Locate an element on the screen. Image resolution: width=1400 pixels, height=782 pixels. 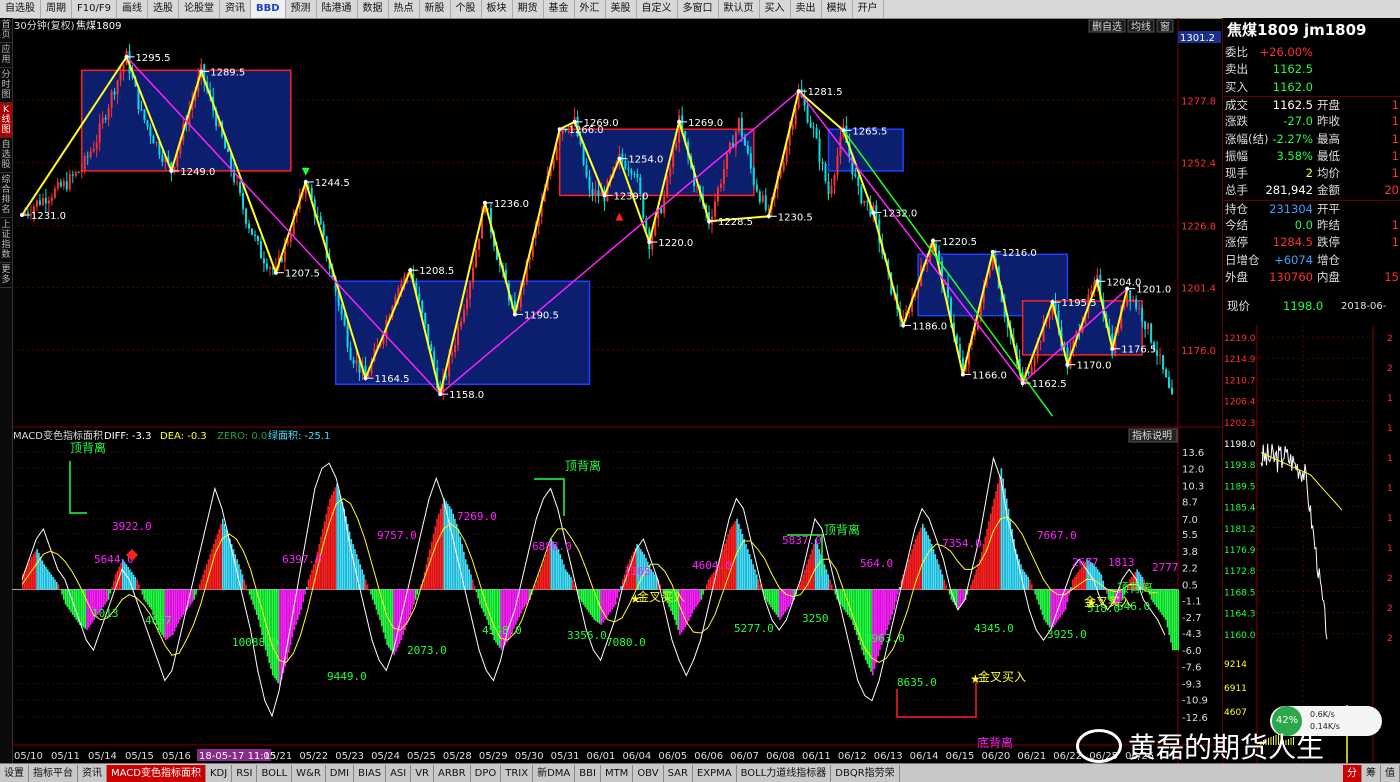
indicator-tab-12: ARBR is located at coordinates (452, 773).